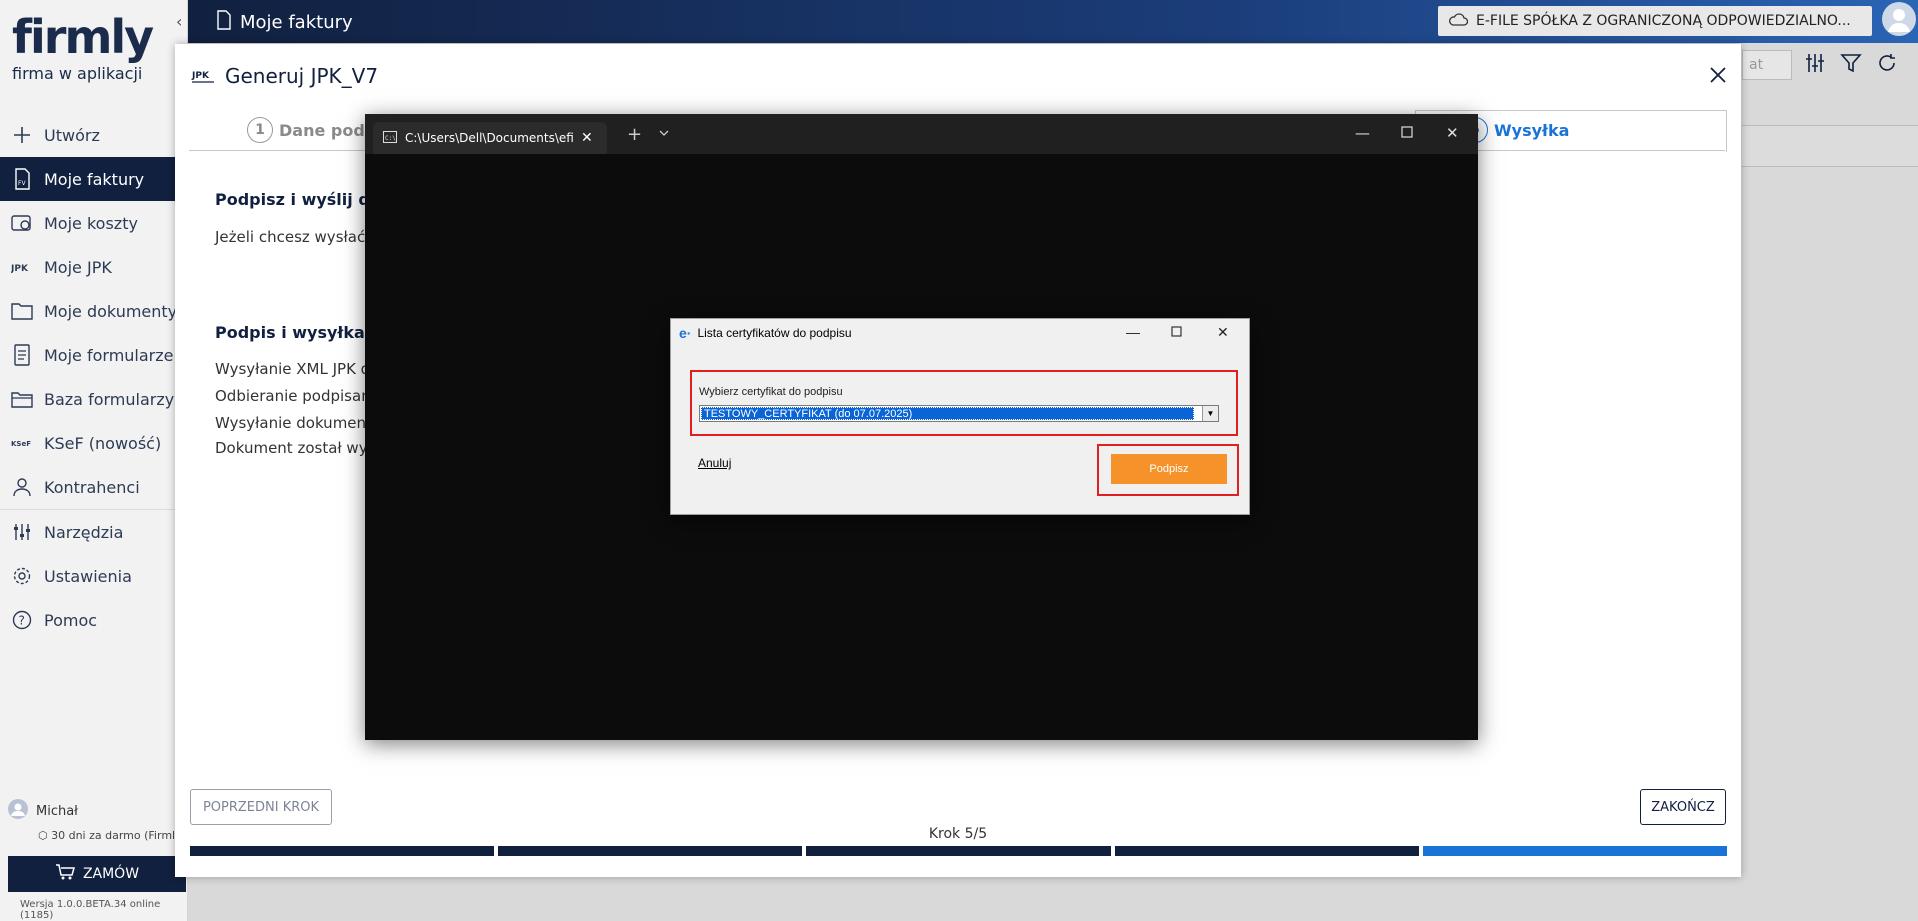 The width and height of the screenshot is (1918, 921). I want to click on sidebar-item-documents: Moje dokumenty, so click(94, 311).